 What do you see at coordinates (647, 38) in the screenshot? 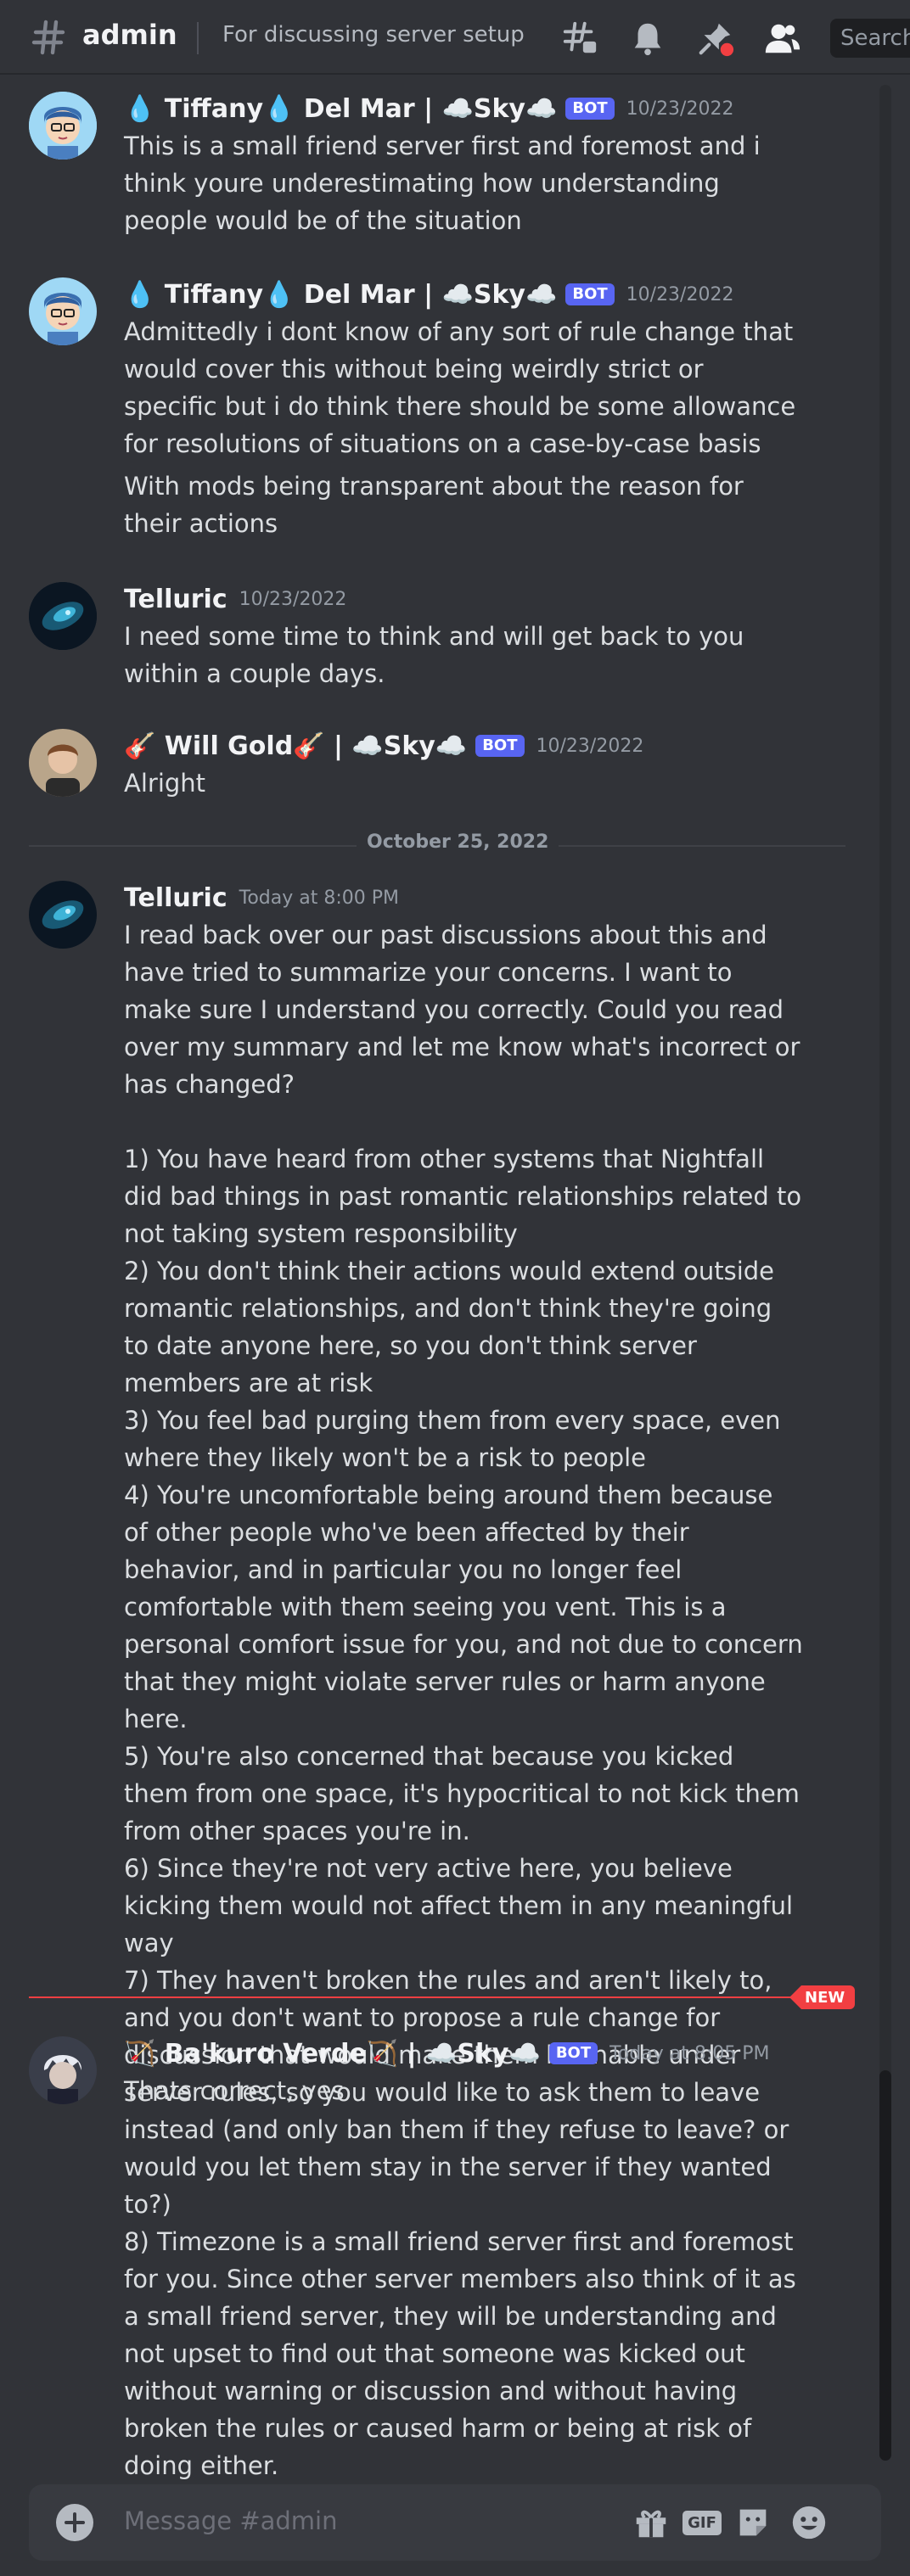
I see `bell-icon` at bounding box center [647, 38].